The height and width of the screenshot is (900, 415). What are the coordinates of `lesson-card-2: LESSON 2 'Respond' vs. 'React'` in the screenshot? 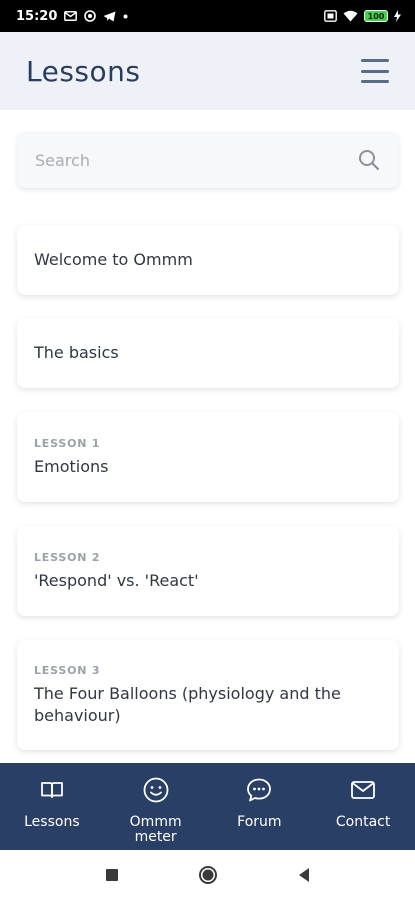 It's located at (208, 571).